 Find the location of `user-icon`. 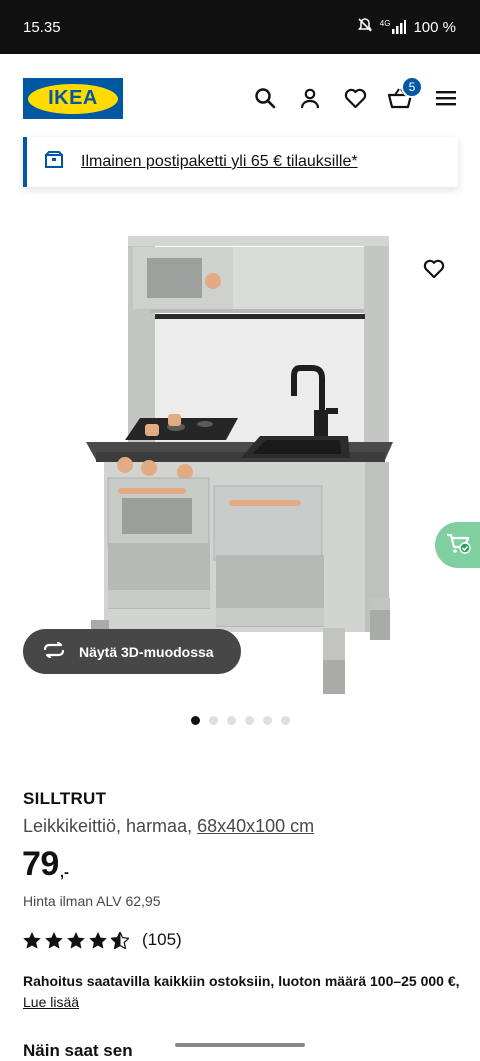

user-icon is located at coordinates (310, 98).